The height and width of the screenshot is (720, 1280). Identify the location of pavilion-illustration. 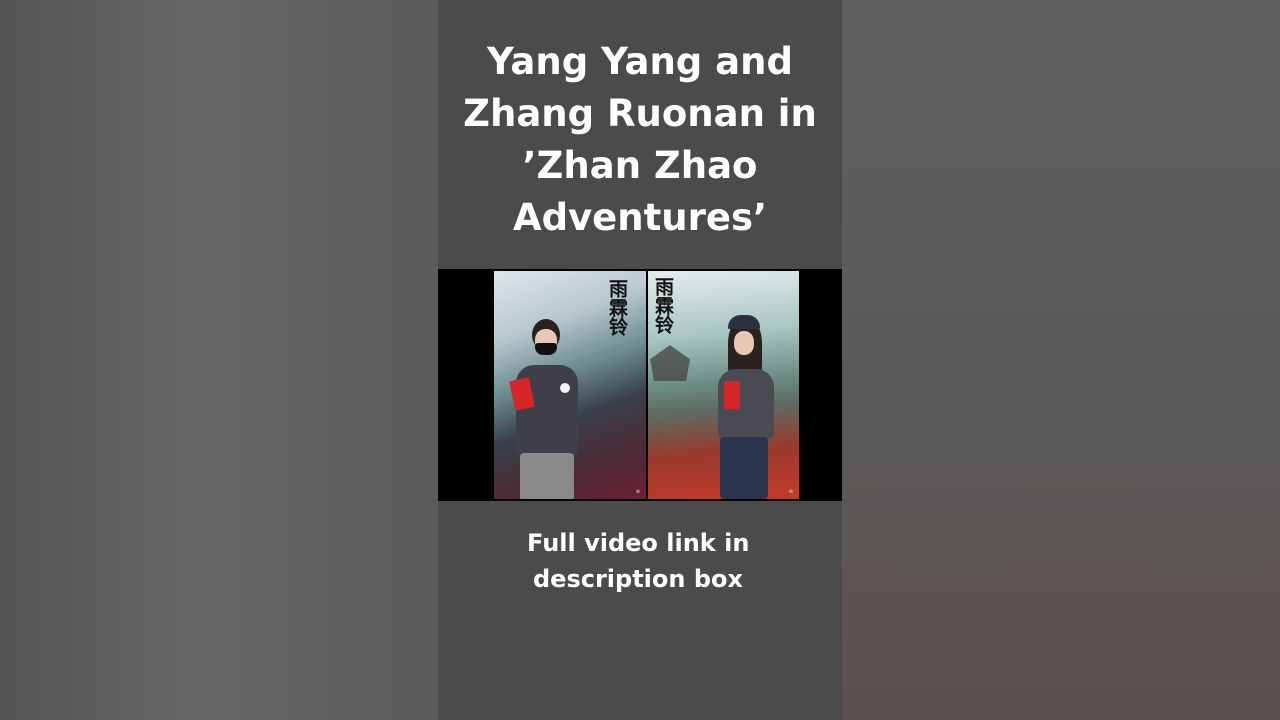
(670, 363).